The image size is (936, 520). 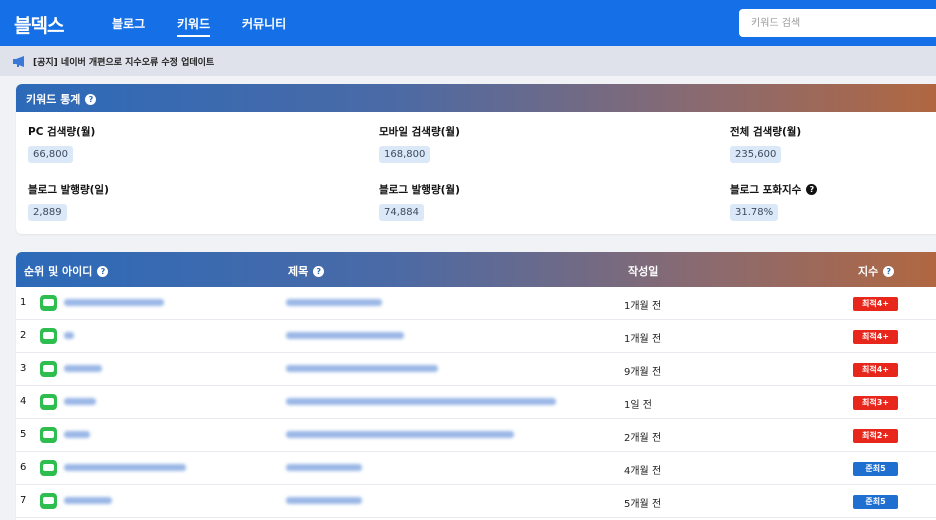 I want to click on rank-number: 5, so click(x=23, y=434).